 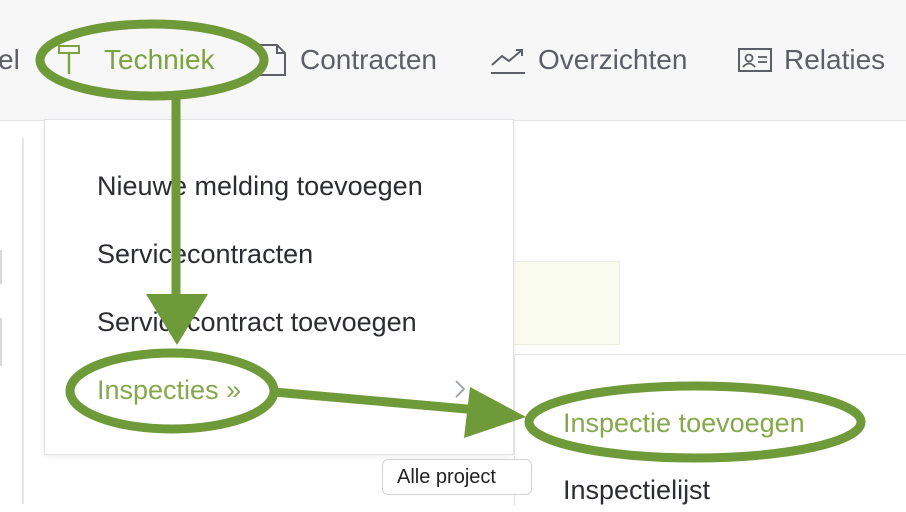 I want to click on menu-item-inspectielijst: Inspectielijst, so click(x=636, y=490).